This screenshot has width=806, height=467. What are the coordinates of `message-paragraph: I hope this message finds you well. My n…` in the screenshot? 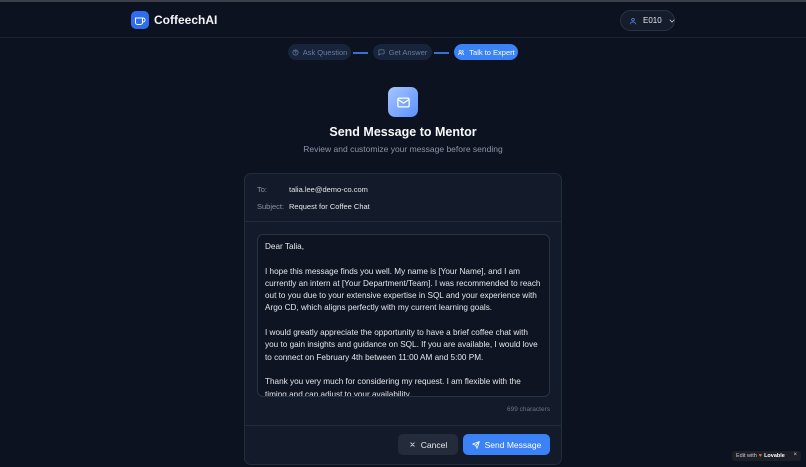 It's located at (403, 289).